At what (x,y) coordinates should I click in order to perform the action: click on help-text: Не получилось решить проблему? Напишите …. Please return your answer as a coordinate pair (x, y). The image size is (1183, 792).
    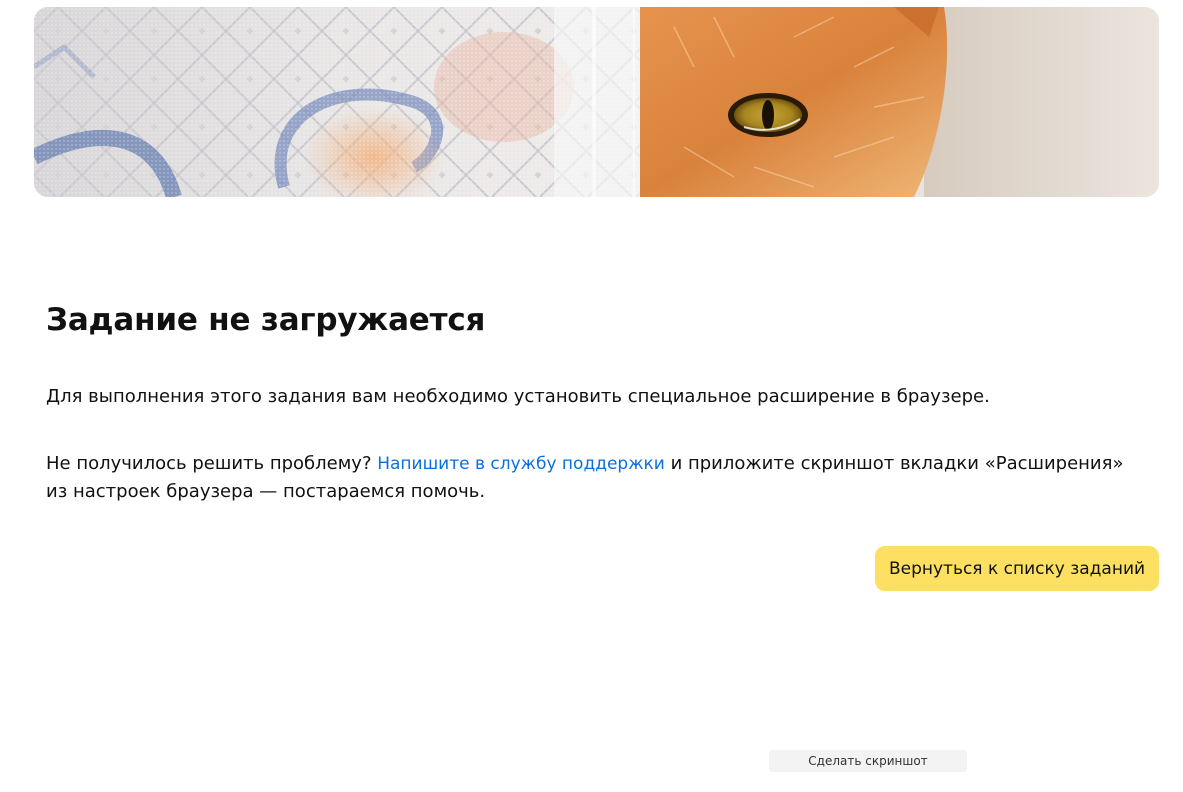
    Looking at the image, I should click on (584, 478).